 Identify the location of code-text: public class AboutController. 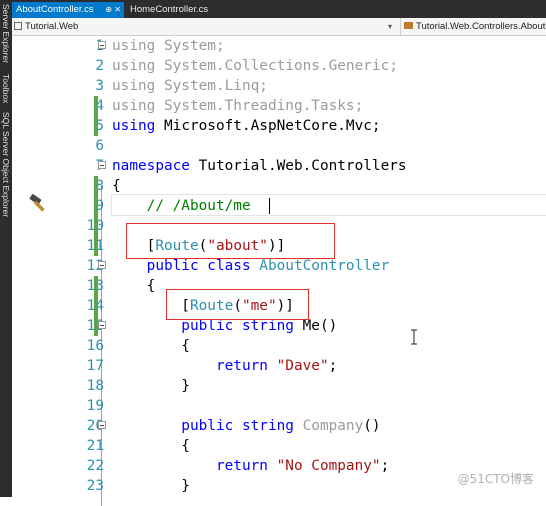
(251, 266).